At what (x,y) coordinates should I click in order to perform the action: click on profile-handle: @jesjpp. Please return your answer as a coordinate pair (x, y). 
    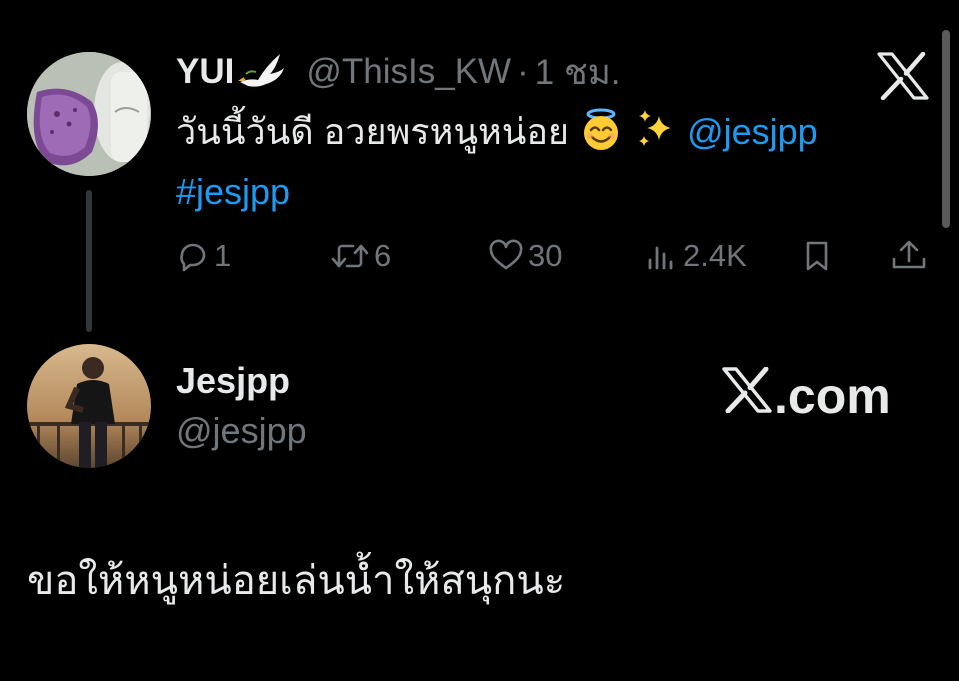
    Looking at the image, I should click on (241, 431).